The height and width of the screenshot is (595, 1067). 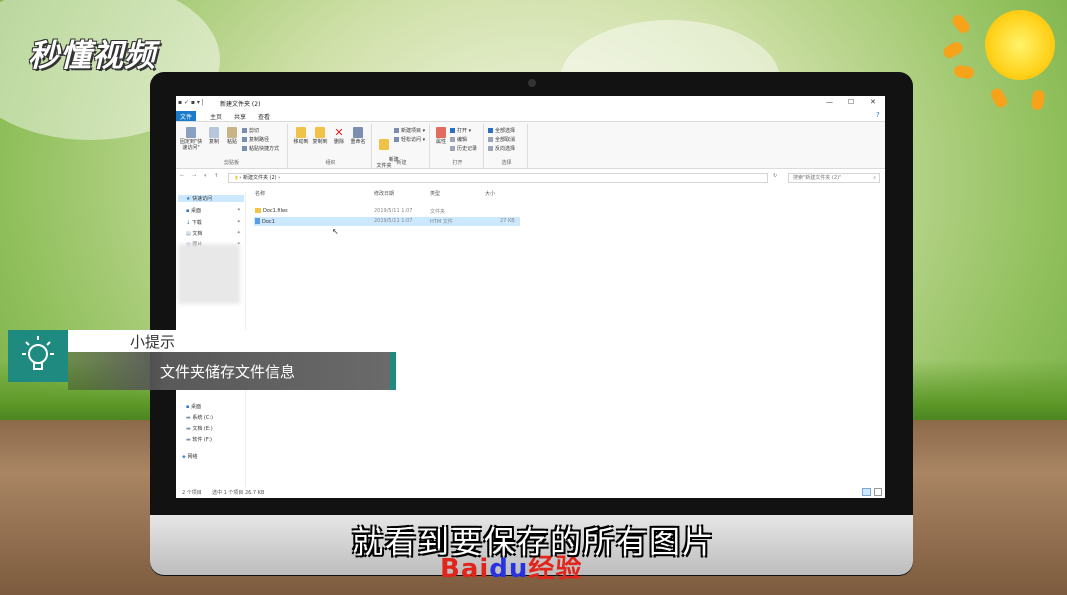 What do you see at coordinates (396, 130) in the screenshot?
I see `new-item-icon` at bounding box center [396, 130].